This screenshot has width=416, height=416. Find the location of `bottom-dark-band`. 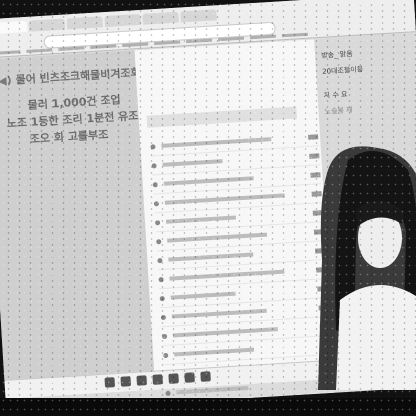

bottom-dark-band is located at coordinates (208, 407).